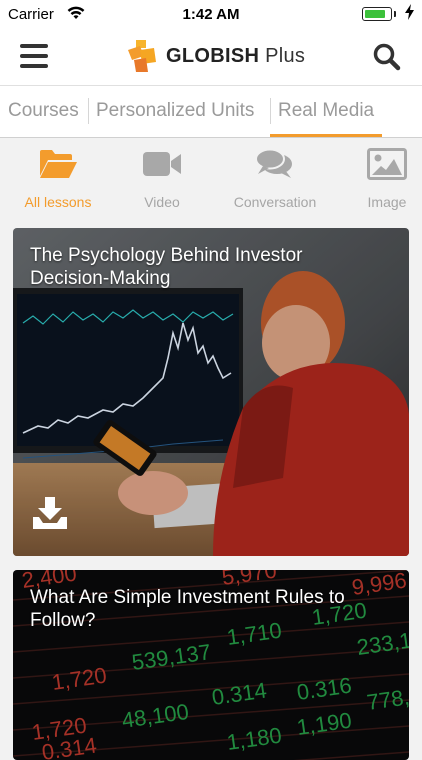  What do you see at coordinates (211, 178) in the screenshot?
I see `lesson-type-filters: All lessons Video Conversation Image` at bounding box center [211, 178].